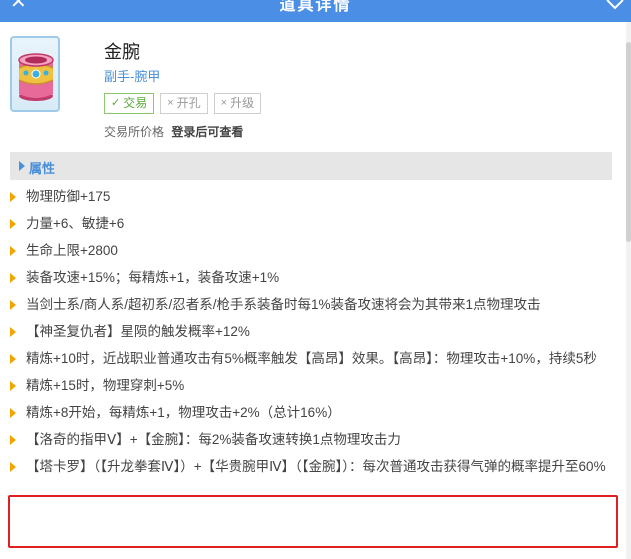  Describe the element at coordinates (122, 52) in the screenshot. I see `item-name: 金腕` at that location.